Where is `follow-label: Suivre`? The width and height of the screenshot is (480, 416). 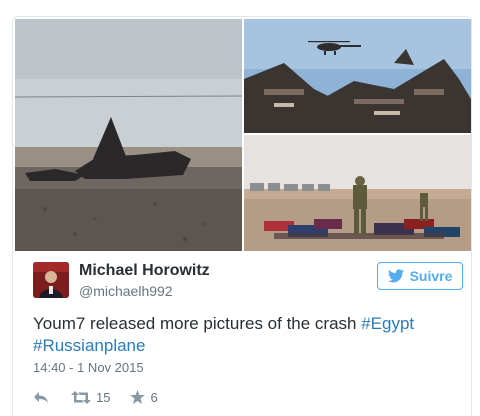 follow-label: Suivre is located at coordinates (431, 276).